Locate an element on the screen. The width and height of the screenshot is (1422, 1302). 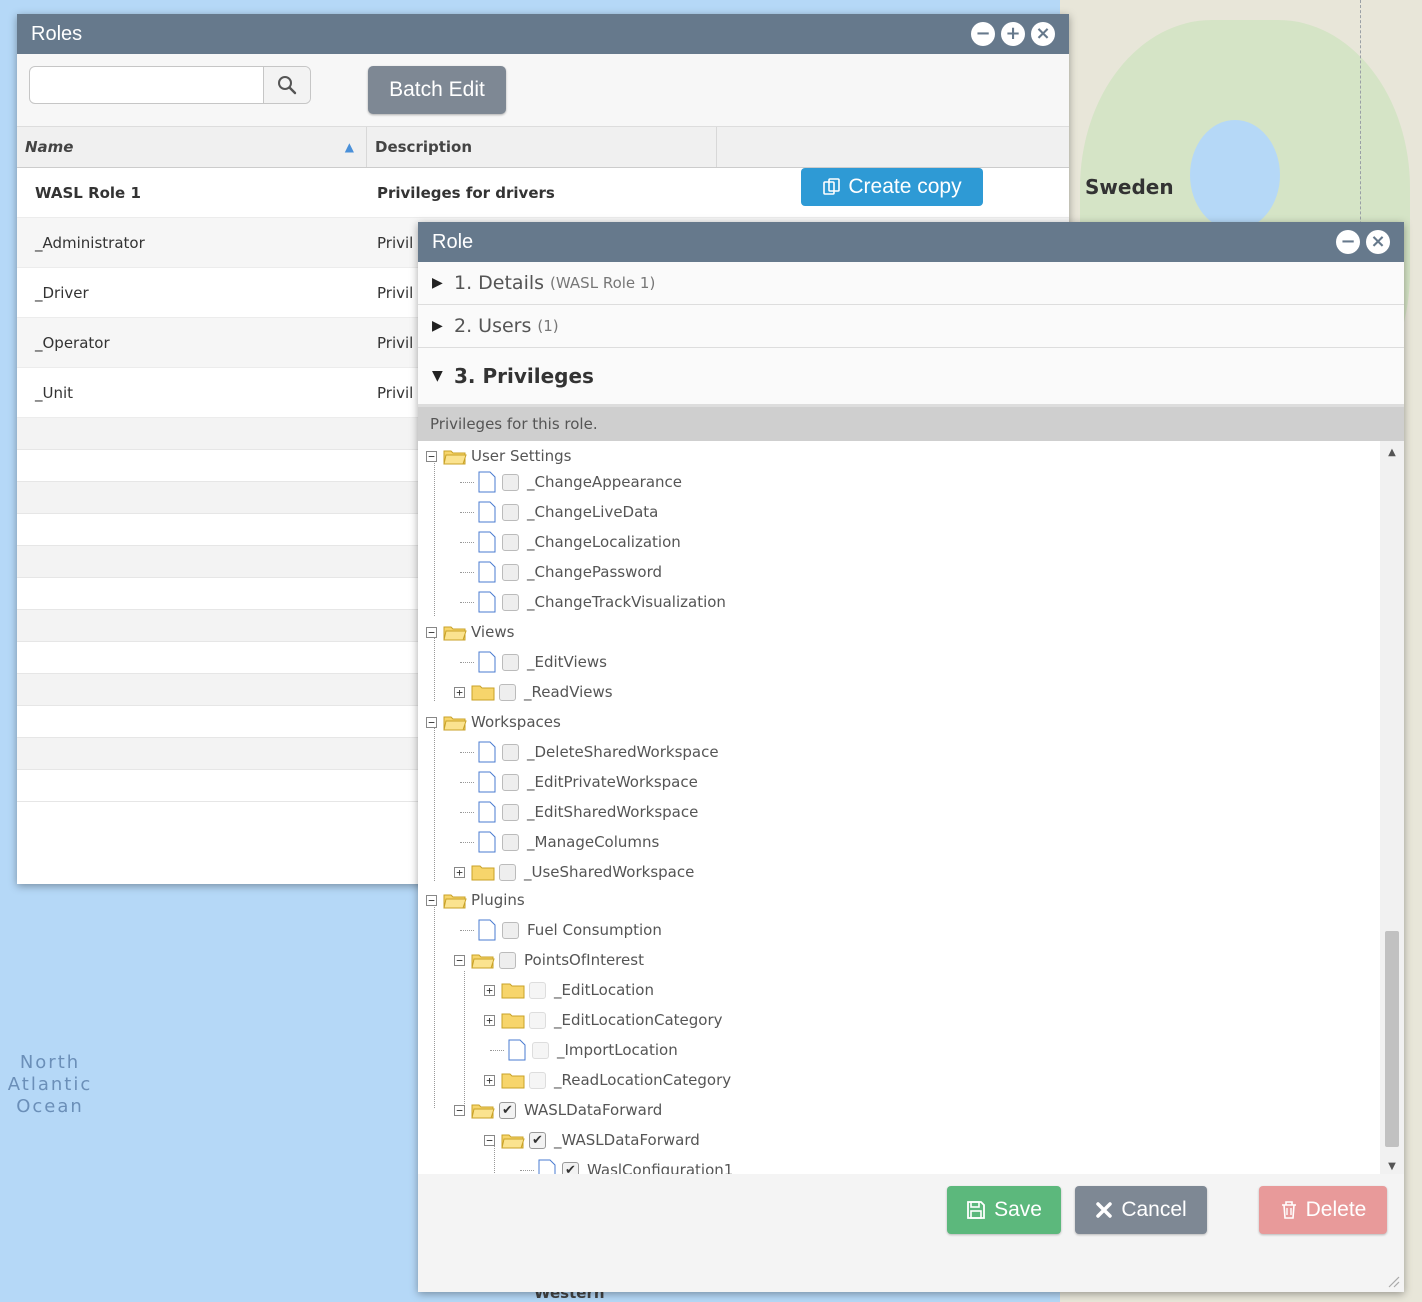
section-details: ▶ 1. Details (WASL Role 1) is located at coordinates (911, 283).